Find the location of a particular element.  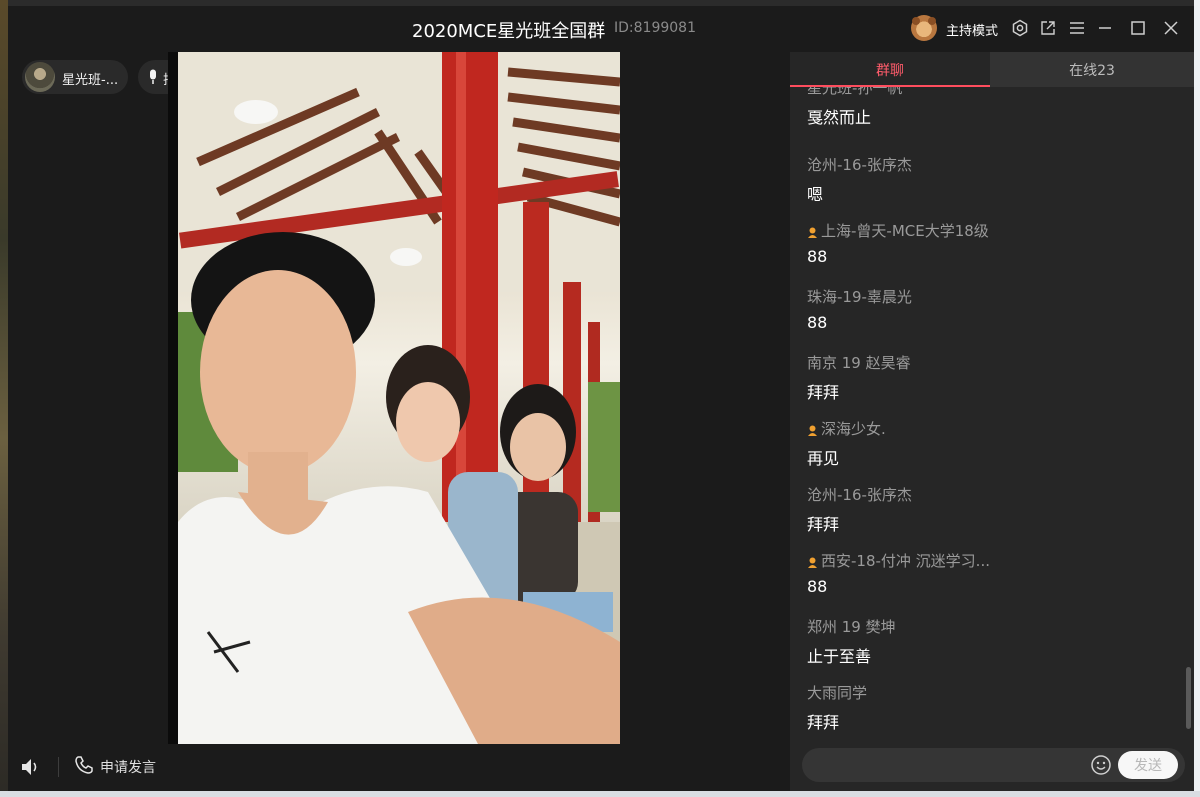

message-sender: 大雨同学 is located at coordinates (837, 693).